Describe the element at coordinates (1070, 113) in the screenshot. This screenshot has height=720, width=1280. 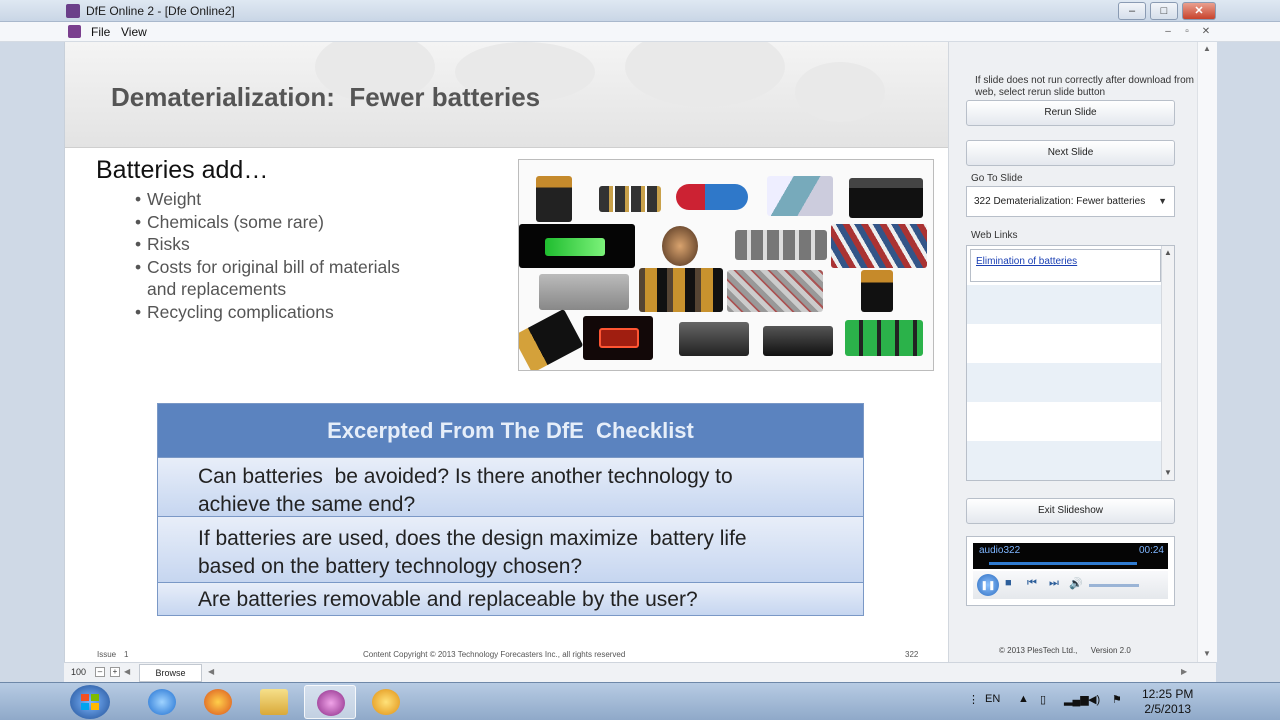
I see `rerun-slide-button: Rerun Slide` at that location.